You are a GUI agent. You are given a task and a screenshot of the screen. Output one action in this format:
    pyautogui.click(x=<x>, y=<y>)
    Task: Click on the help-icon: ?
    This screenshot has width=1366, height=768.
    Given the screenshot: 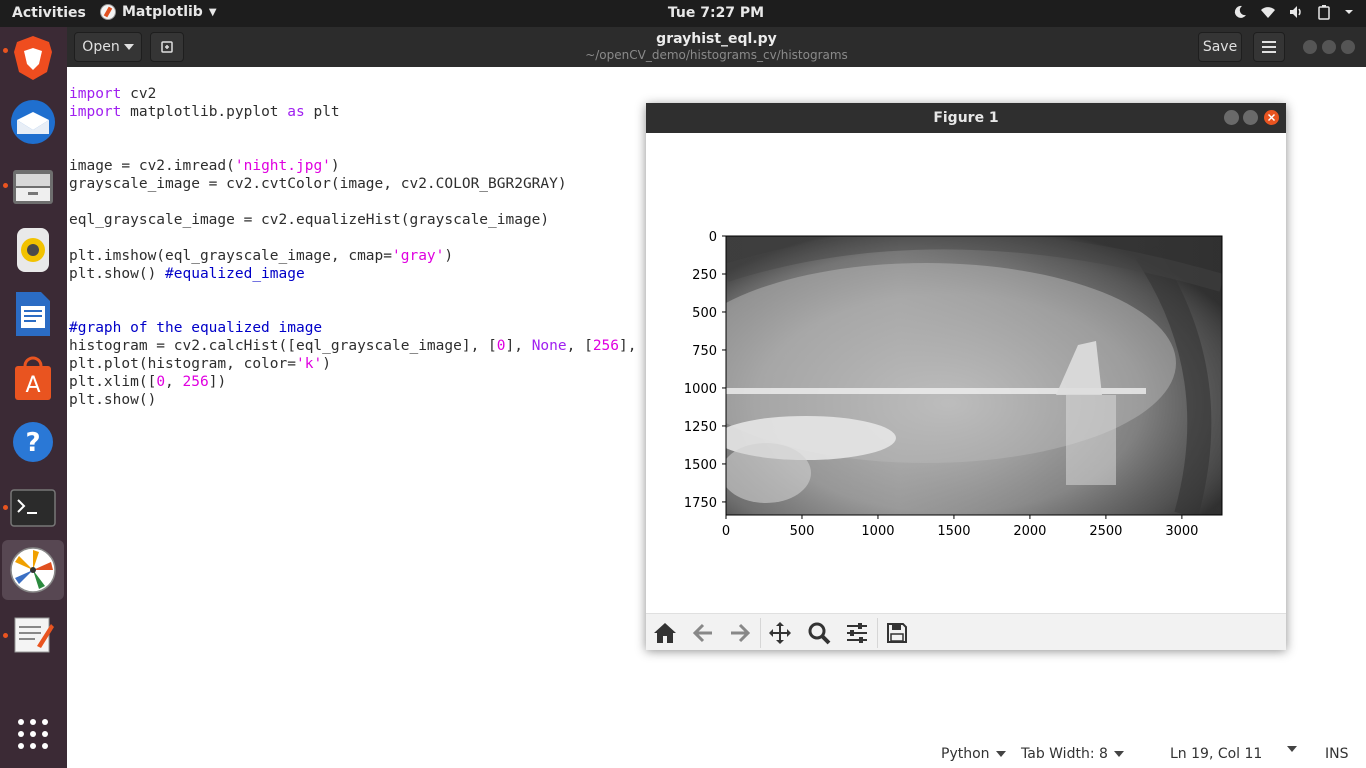 What is the action you would take?
    pyautogui.click(x=33, y=442)
    